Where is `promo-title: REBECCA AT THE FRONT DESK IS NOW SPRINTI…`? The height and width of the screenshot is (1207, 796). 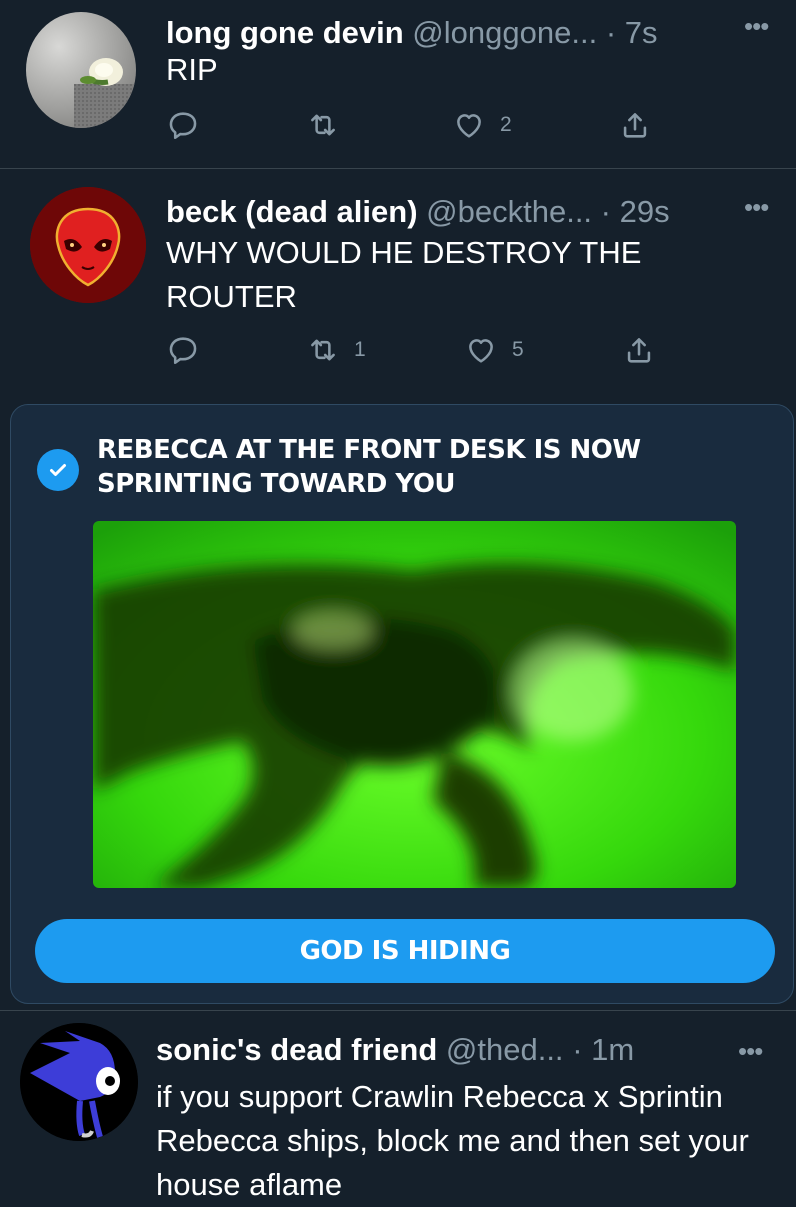
promo-title: REBECCA AT THE FRONT DESK IS NOW SPRINTI… is located at coordinates (369, 467).